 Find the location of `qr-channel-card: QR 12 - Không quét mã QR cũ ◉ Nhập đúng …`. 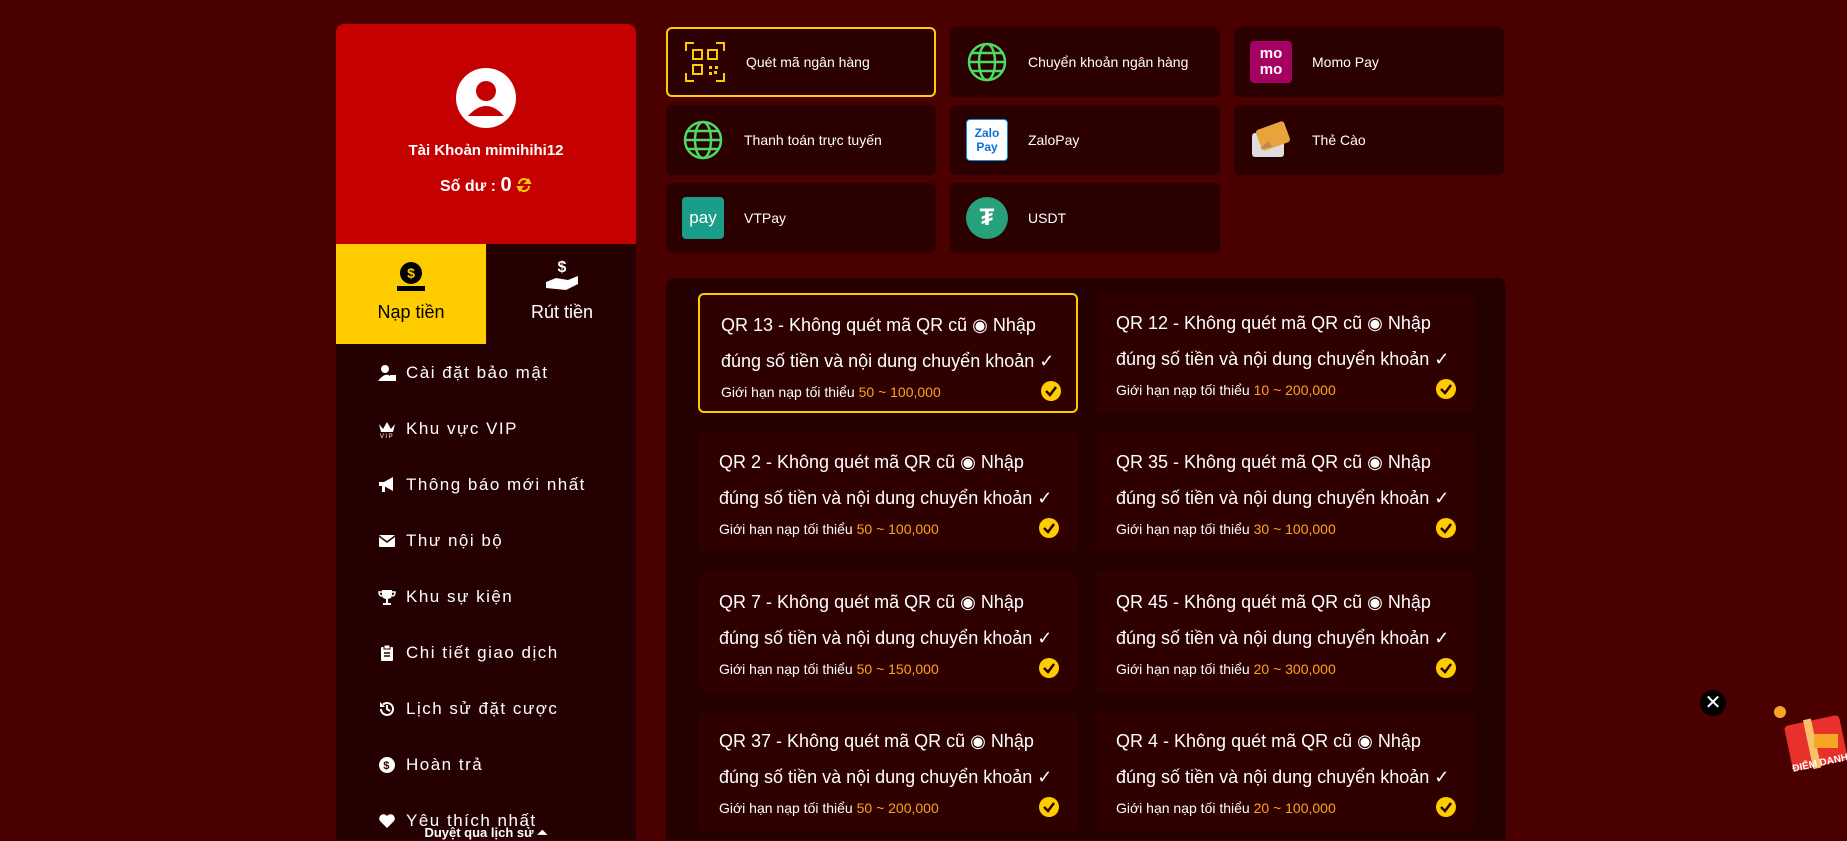

qr-channel-card: QR 12 - Không quét mã QR cũ ◉ Nhập đúng … is located at coordinates (1285, 353).